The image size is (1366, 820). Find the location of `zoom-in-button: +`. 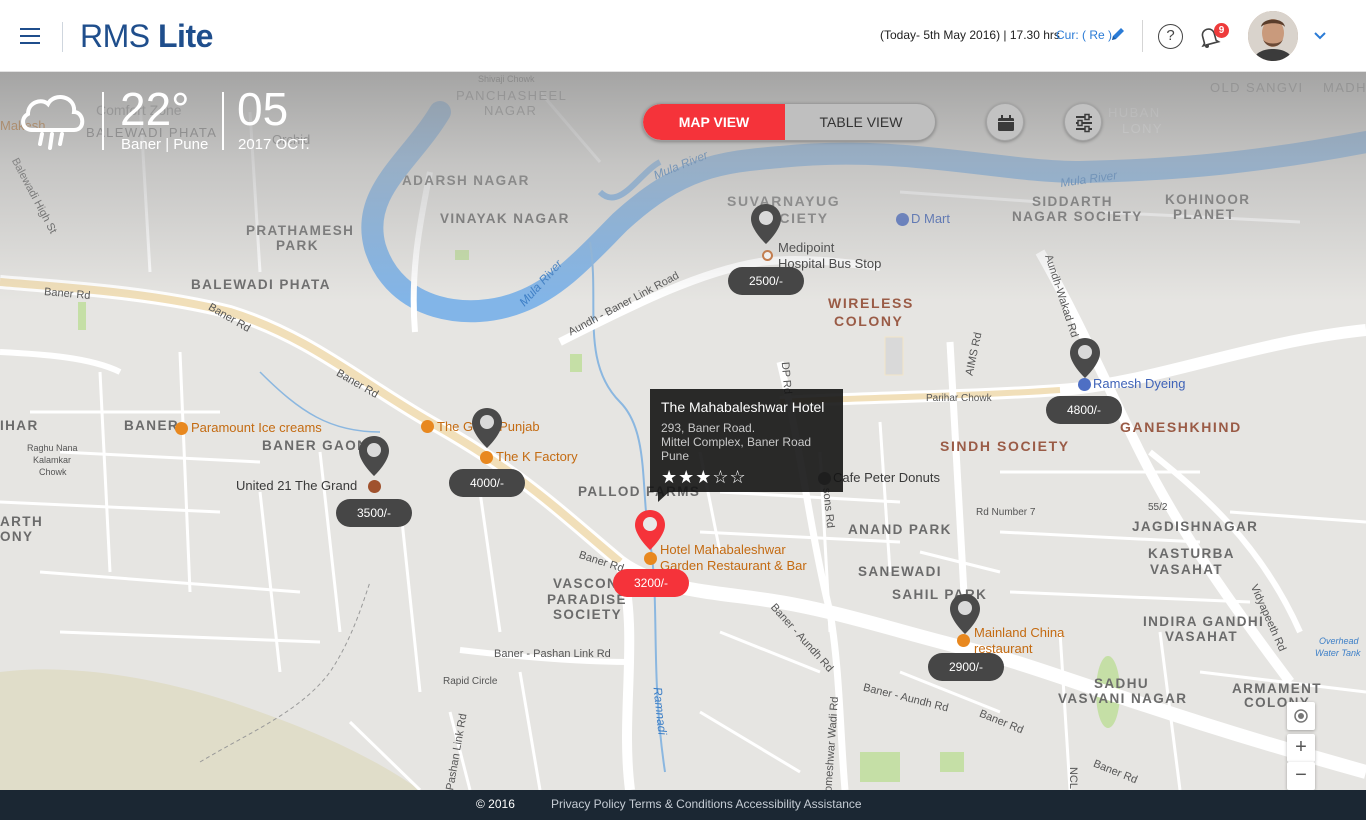

zoom-in-button: + is located at coordinates (1301, 748).